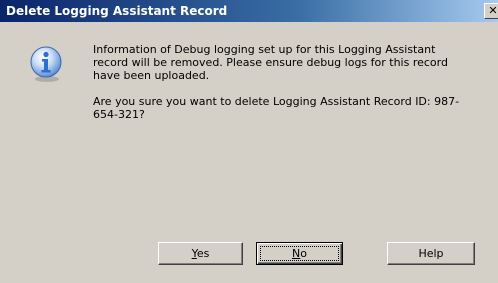 Image resolution: width=498 pixels, height=283 pixels. I want to click on dialog-title: Delete Logging Assistant Record, so click(117, 11).